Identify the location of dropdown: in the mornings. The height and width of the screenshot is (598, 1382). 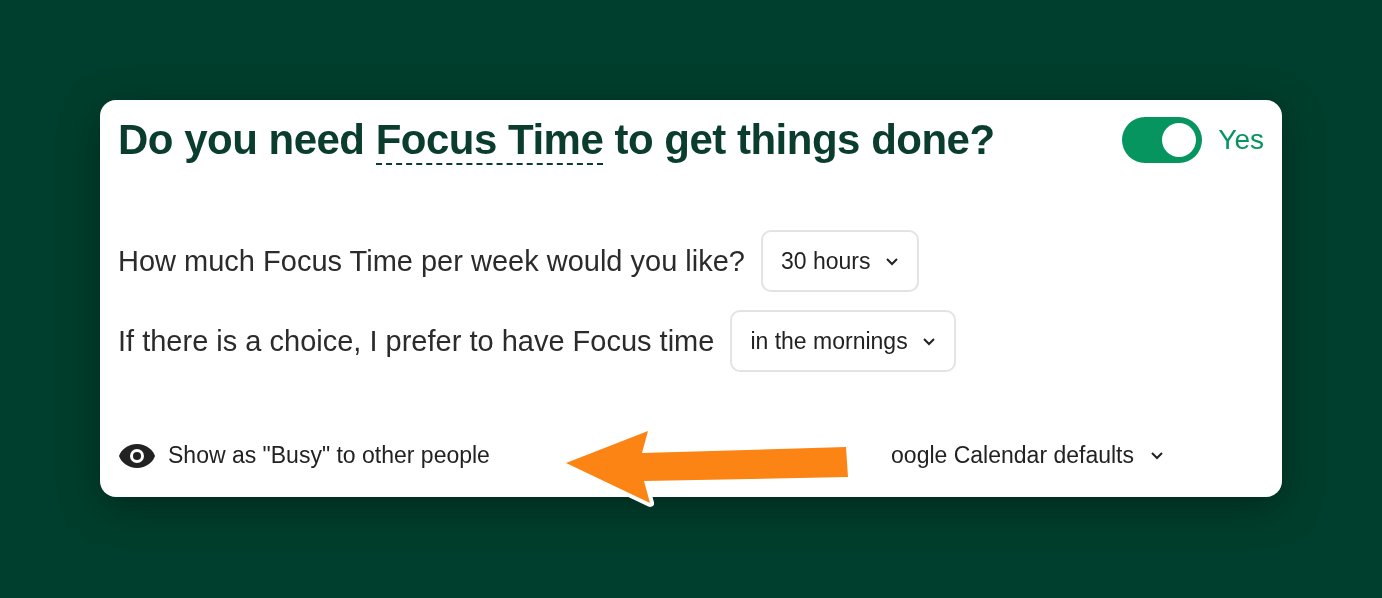
(843, 341).